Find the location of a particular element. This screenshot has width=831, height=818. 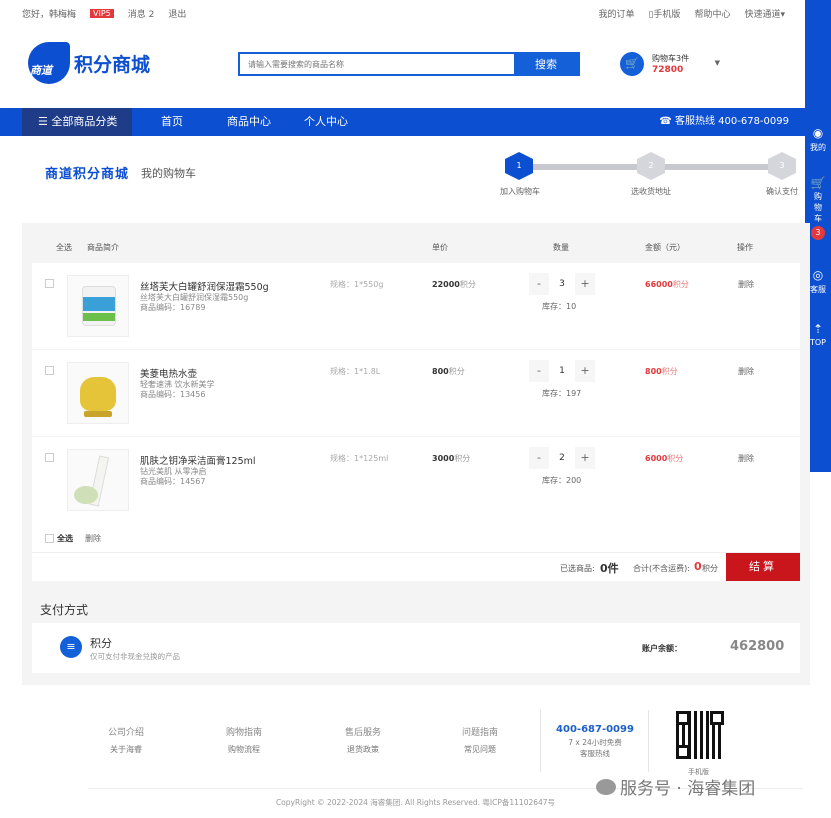

mobile-link: ▯手机版 is located at coordinates (664, 13).